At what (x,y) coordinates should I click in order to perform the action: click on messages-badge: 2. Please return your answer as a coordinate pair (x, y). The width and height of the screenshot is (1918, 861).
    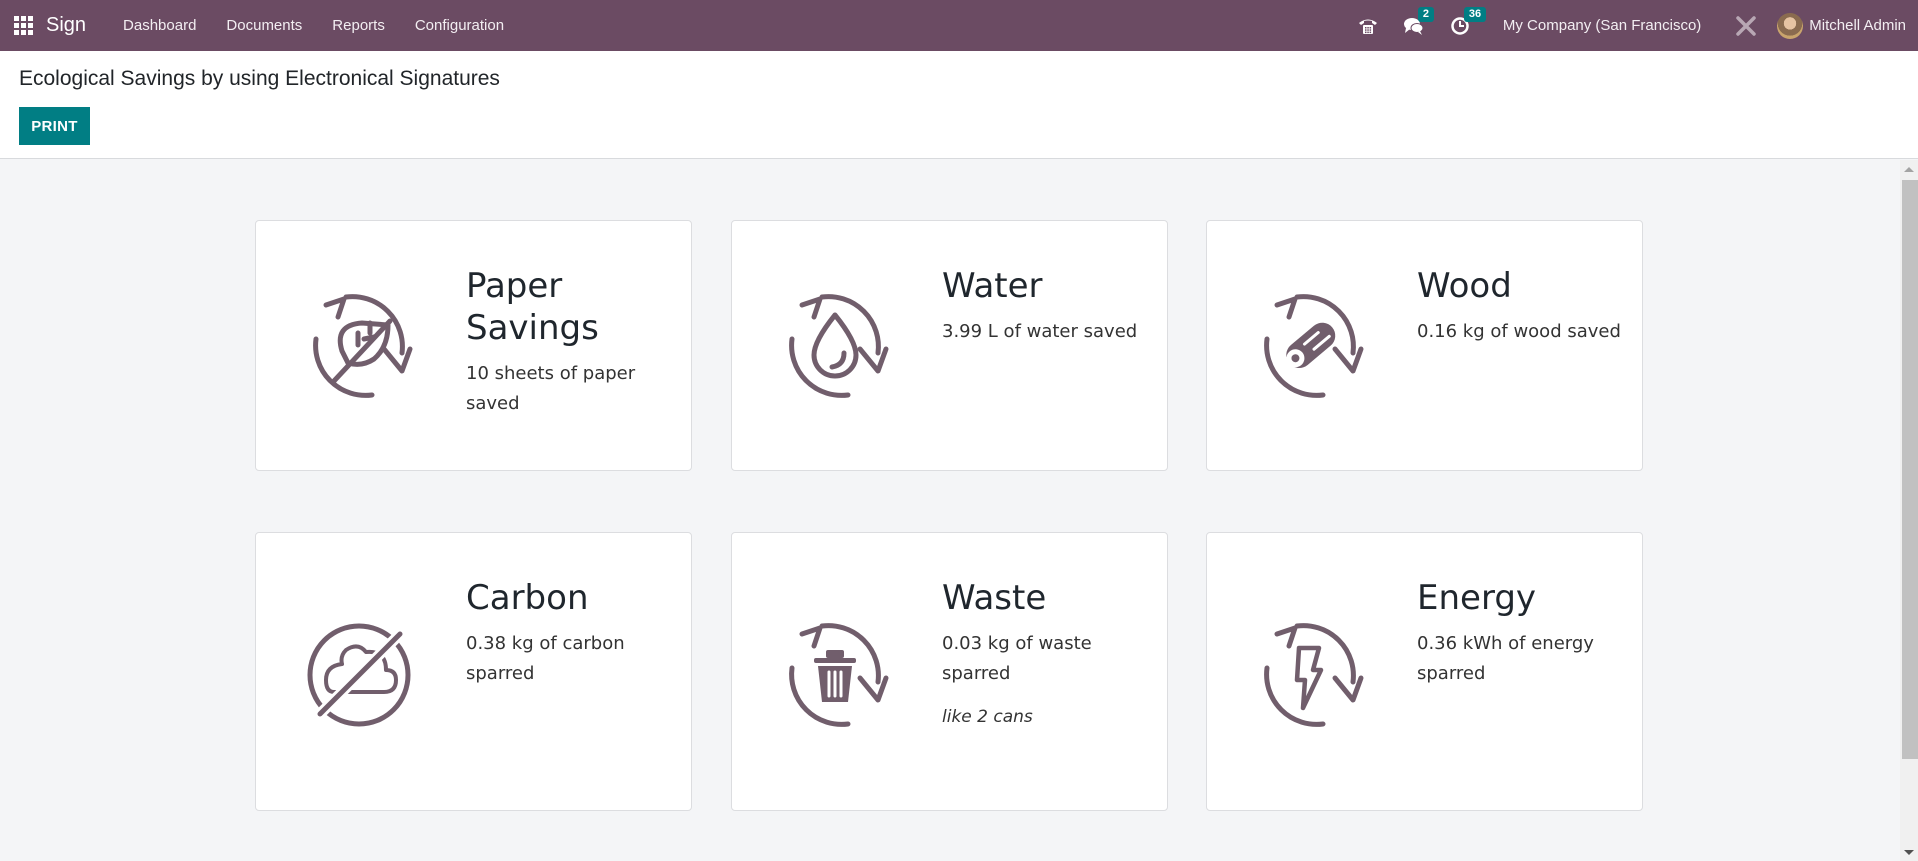
    Looking at the image, I should click on (1426, 14).